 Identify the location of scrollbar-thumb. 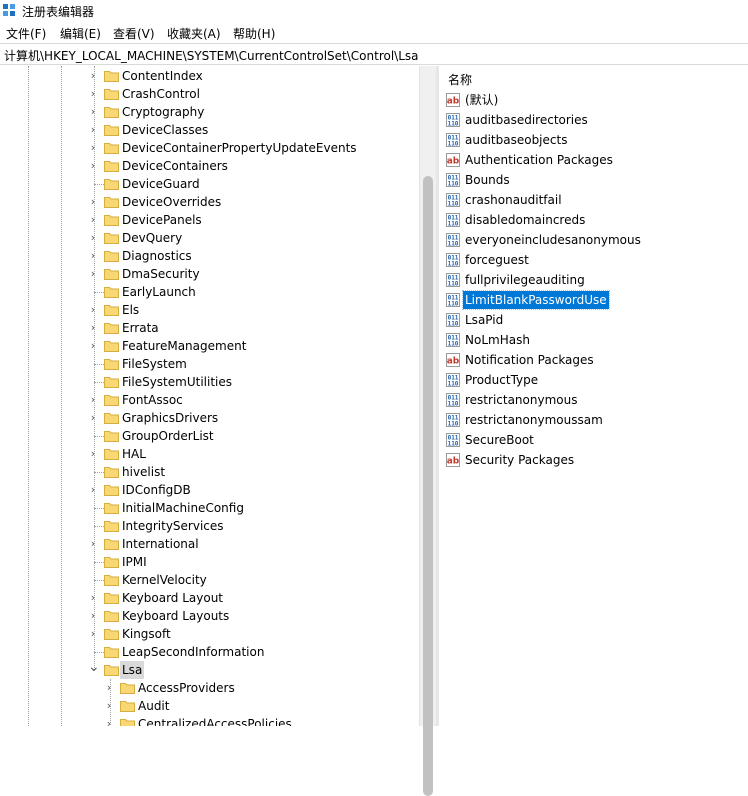
(428, 486).